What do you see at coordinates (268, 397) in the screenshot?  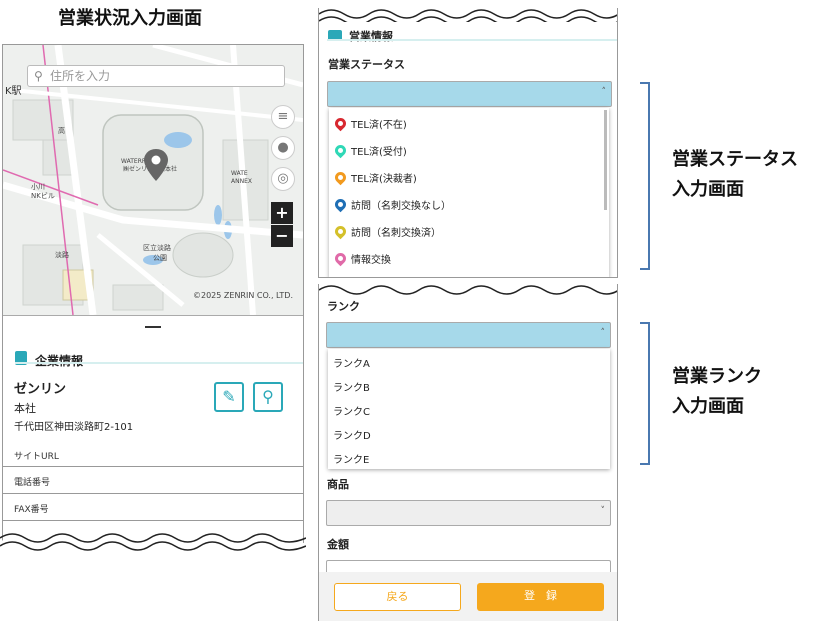 I see `pin-icon: ⚲` at bounding box center [268, 397].